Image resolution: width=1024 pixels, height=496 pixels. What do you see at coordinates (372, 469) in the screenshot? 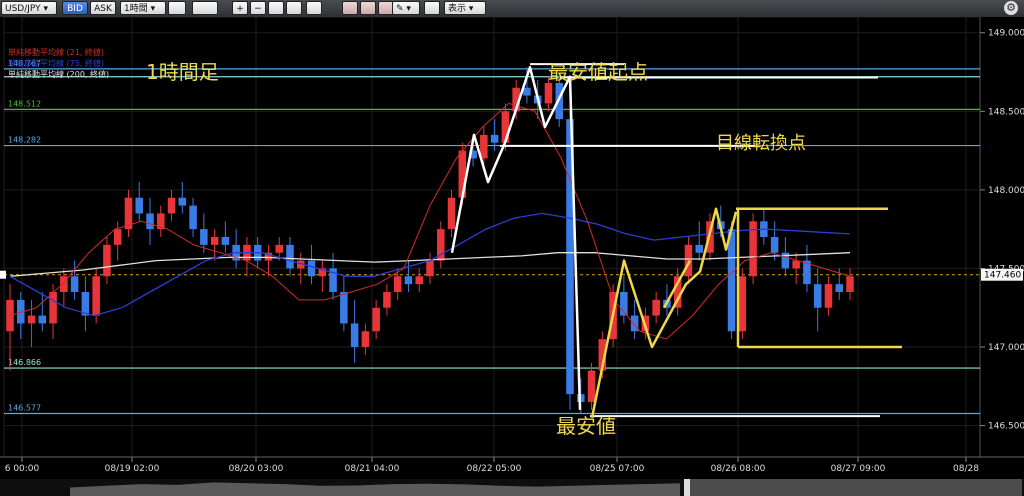
I see `x-tick-label: 08/21 04:00` at bounding box center [372, 469].